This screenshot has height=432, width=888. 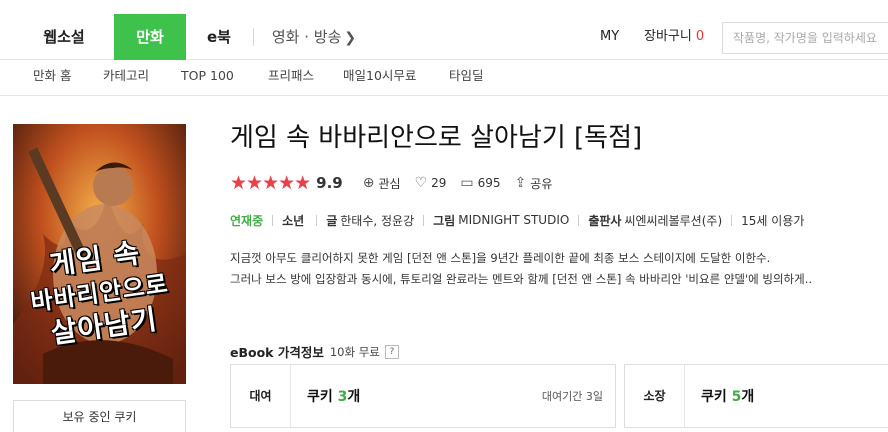 I want to click on tab-movie-label: 영화 · 방송, so click(x=306, y=37).